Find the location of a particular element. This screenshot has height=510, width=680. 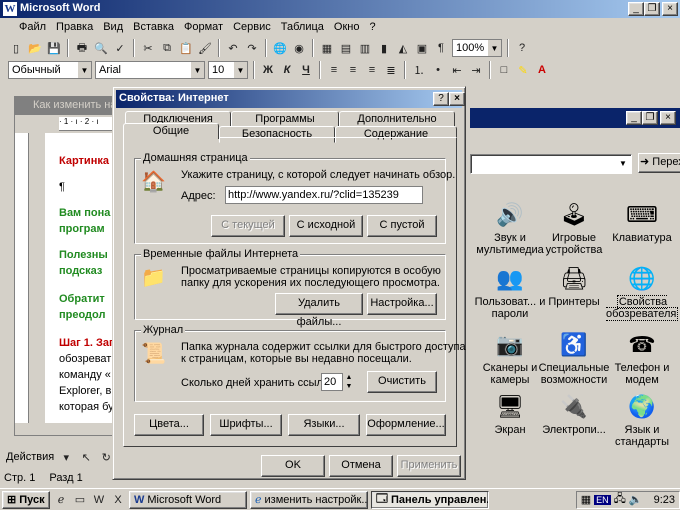

menu-view: Вид is located at coordinates (113, 27).